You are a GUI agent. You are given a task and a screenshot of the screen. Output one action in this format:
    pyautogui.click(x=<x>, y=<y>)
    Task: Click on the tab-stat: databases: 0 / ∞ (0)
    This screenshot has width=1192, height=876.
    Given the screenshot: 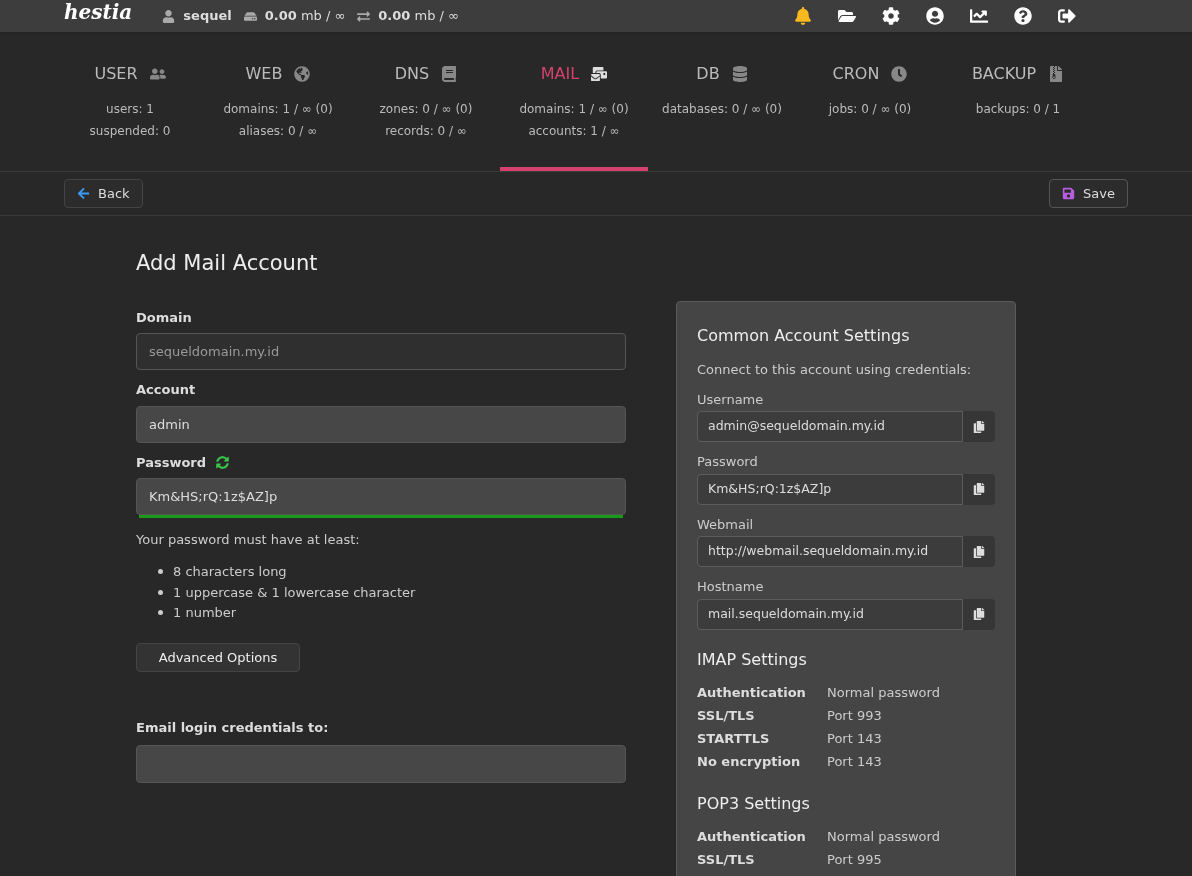 What is the action you would take?
    pyautogui.click(x=722, y=109)
    